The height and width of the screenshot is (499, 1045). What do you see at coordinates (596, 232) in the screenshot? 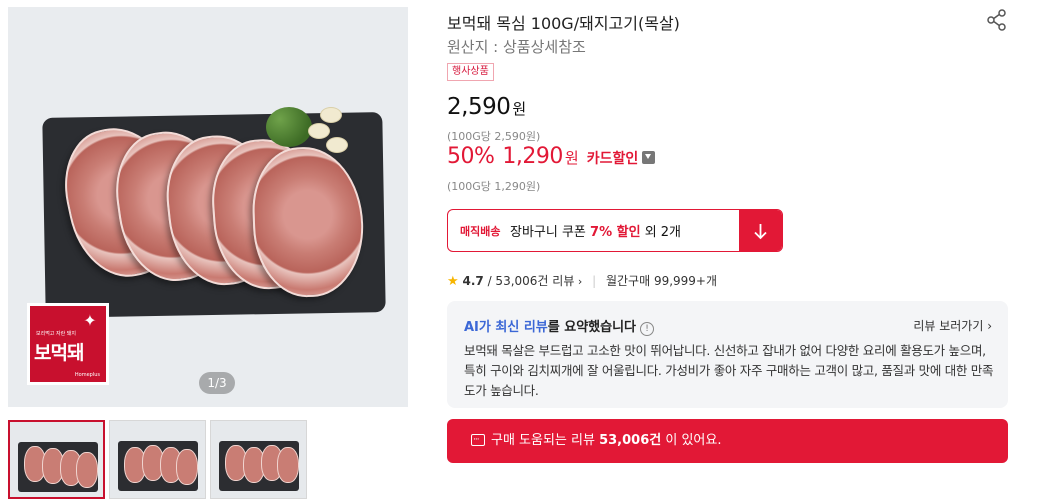
I see `coupon-text: 장바구니 쿠폰 7% 할인 외 2개` at bounding box center [596, 232].